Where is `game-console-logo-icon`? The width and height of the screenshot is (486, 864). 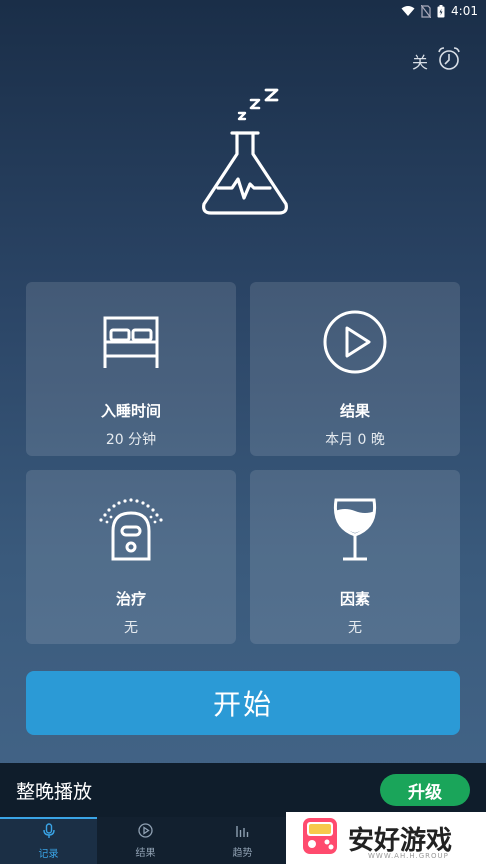 game-console-logo-icon is located at coordinates (320, 838).